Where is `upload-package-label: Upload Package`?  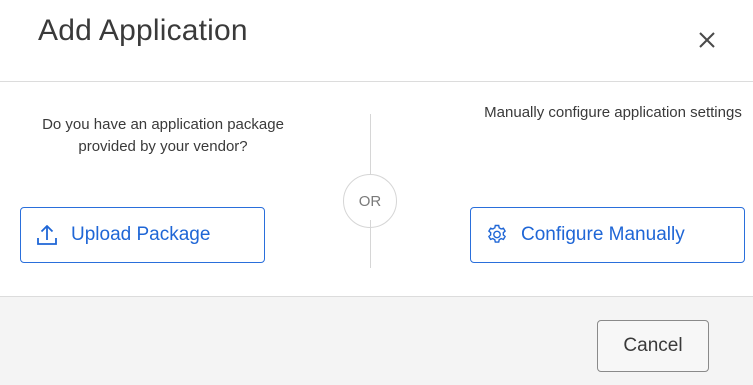
upload-package-label: Upload Package is located at coordinates (141, 234).